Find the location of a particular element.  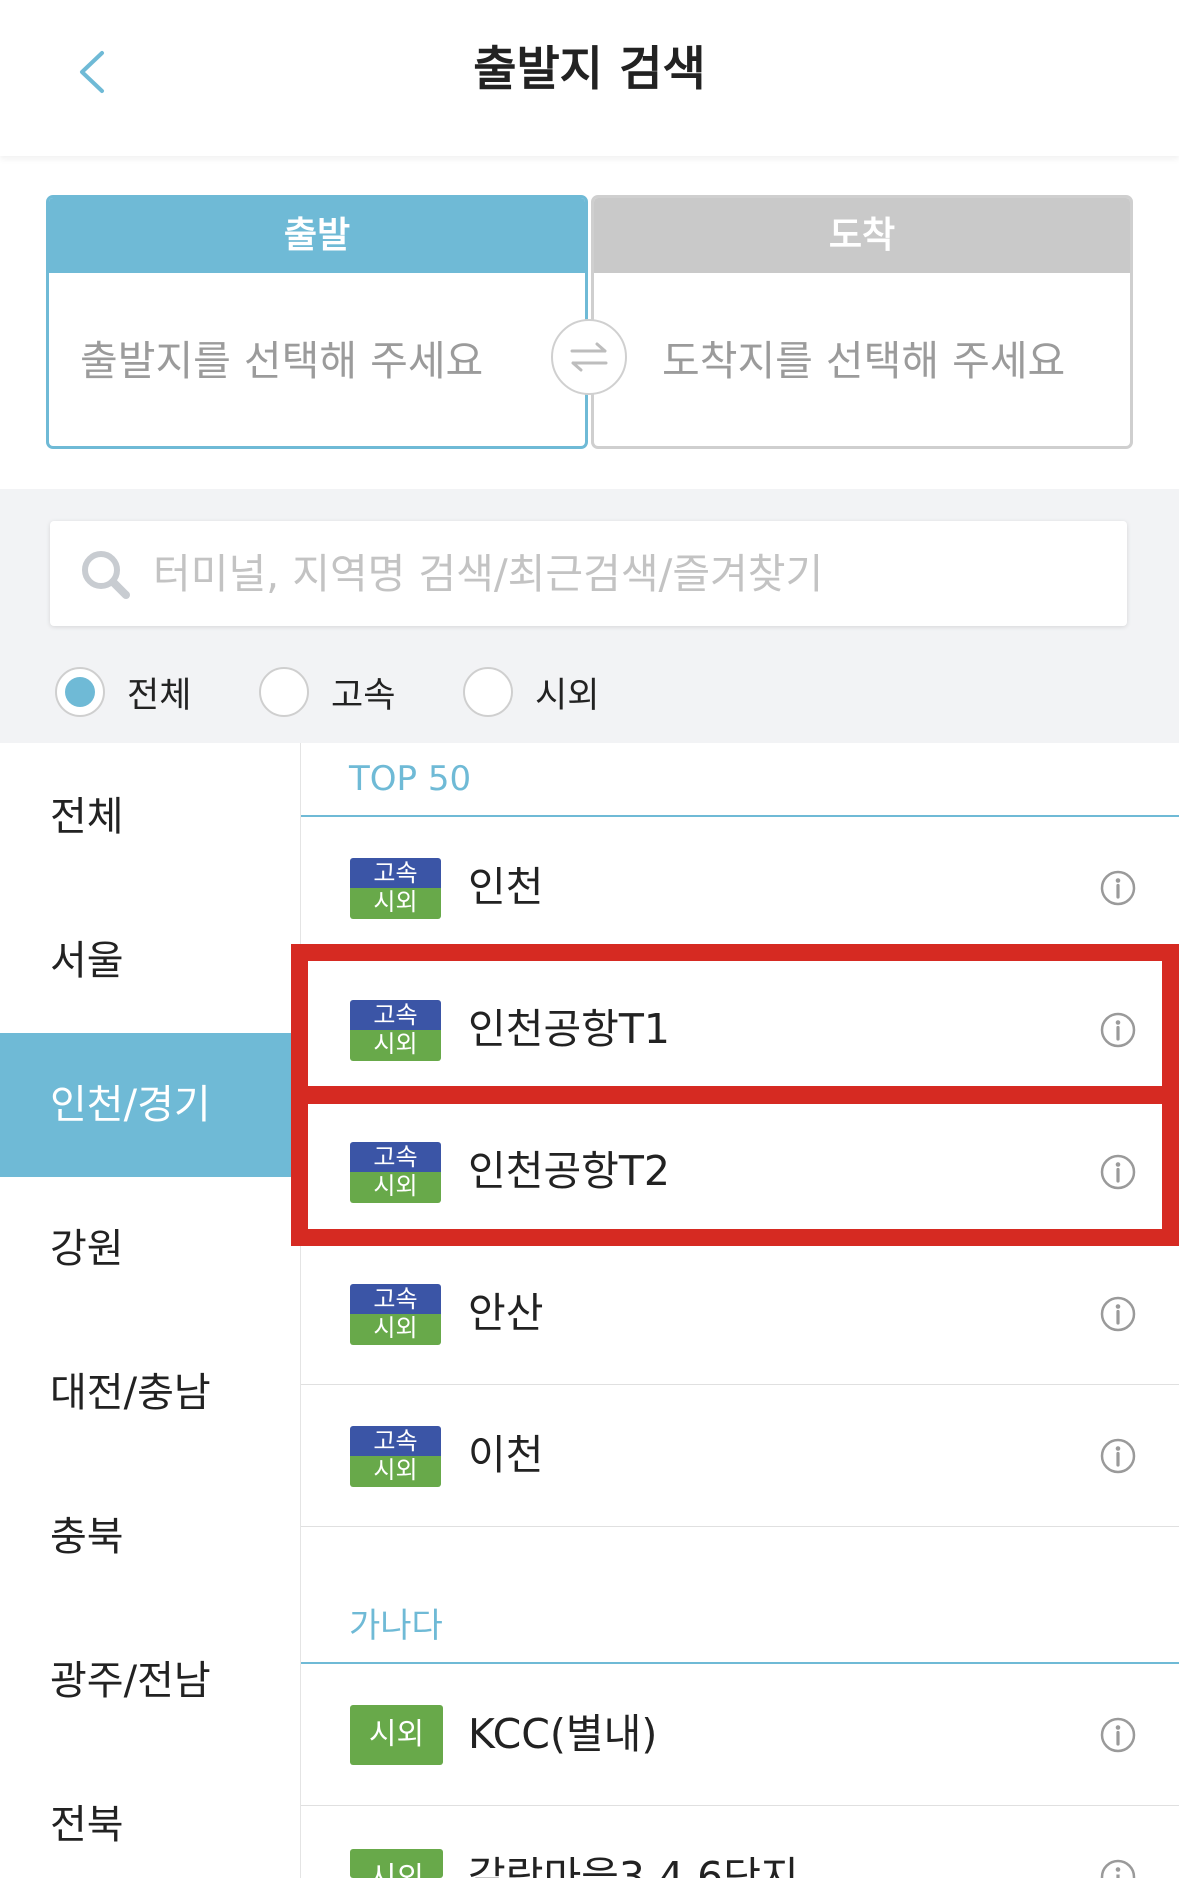

region-item-gangwon: 강원 is located at coordinates (150, 1249).